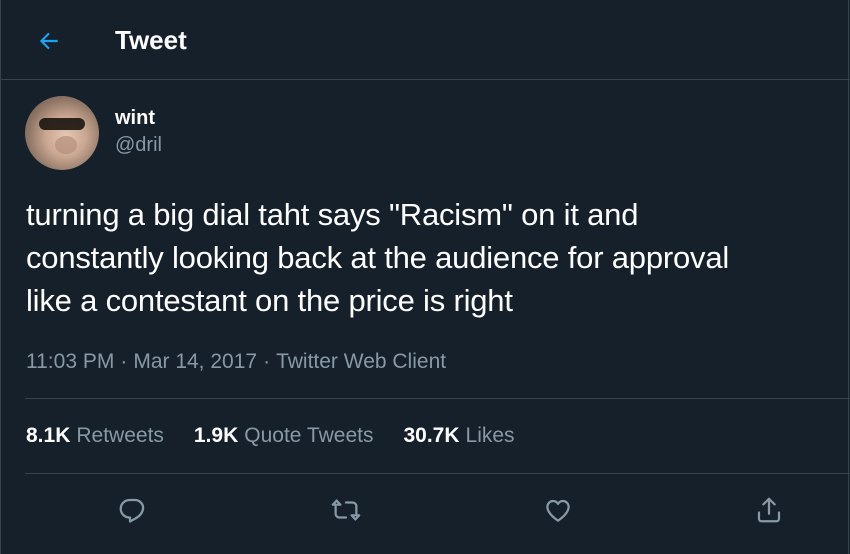 Image resolution: width=850 pixels, height=554 pixels. Describe the element at coordinates (269, 300) in the screenshot. I see `tweet-text-line: like a contestant on the price is right` at that location.